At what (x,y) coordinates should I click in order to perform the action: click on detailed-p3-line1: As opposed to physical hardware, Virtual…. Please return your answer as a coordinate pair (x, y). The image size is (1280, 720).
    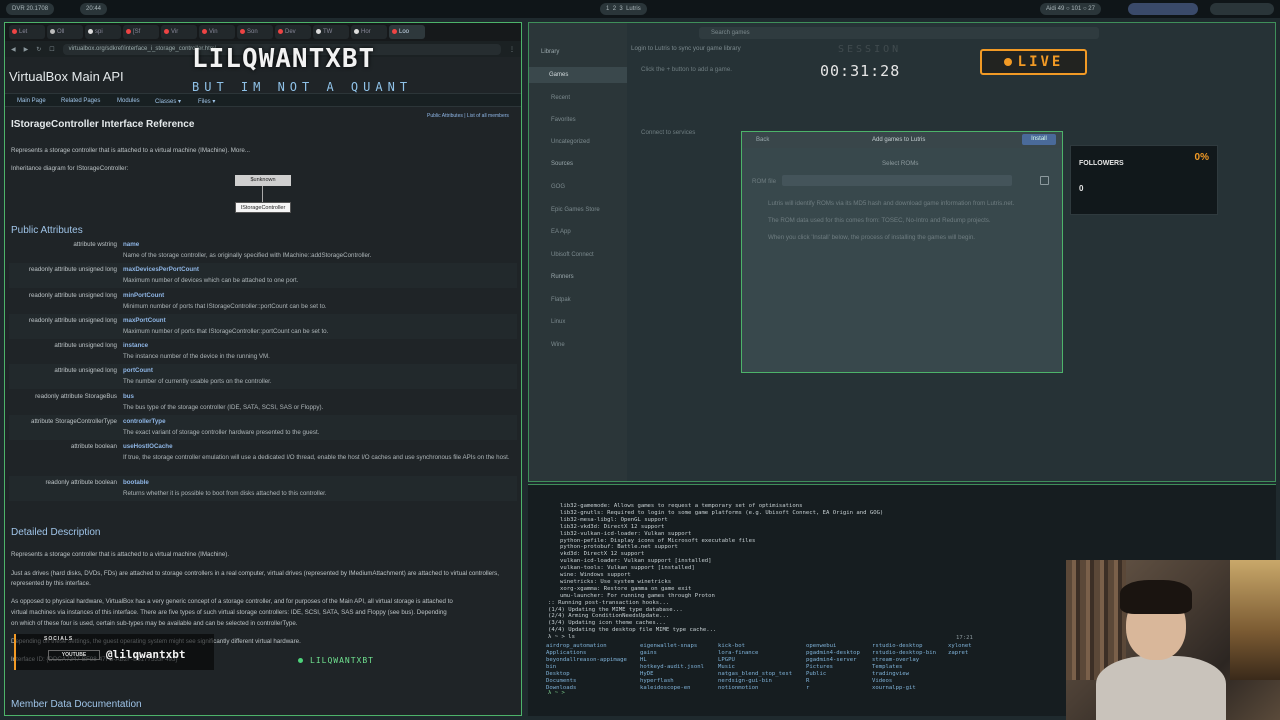
    Looking at the image, I should click on (232, 601).